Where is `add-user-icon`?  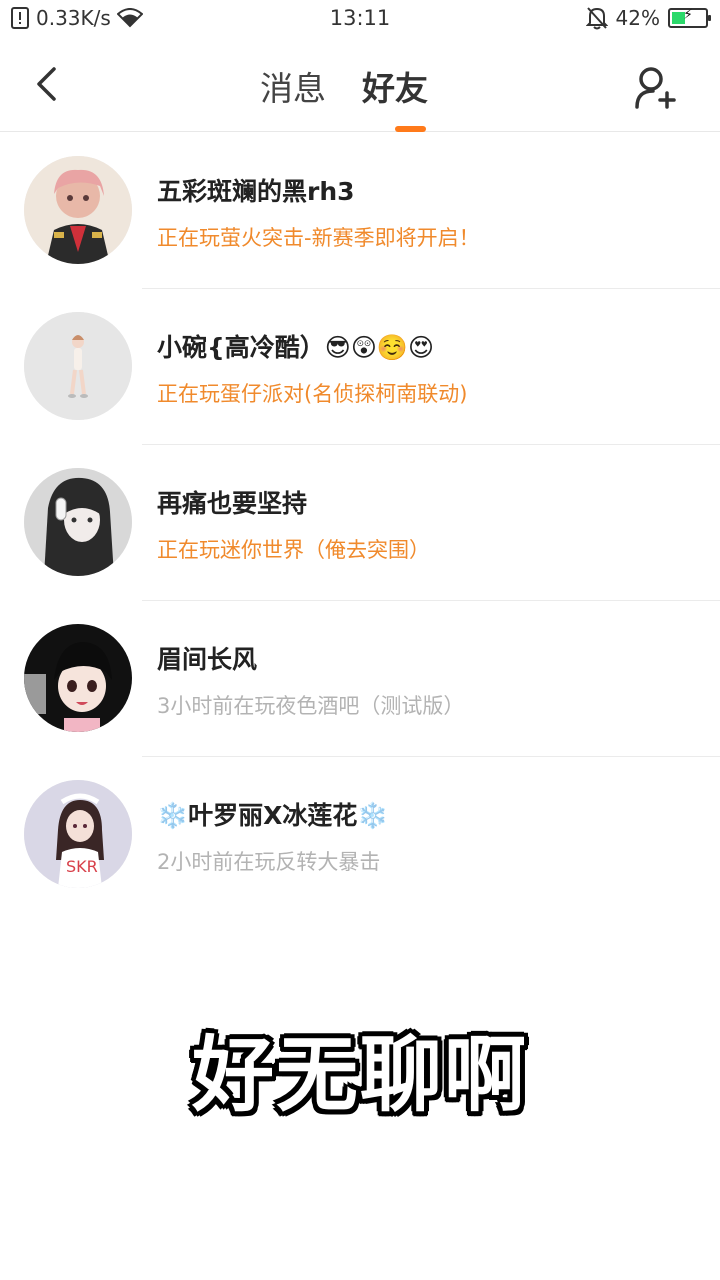
add-user-icon is located at coordinates (655, 88).